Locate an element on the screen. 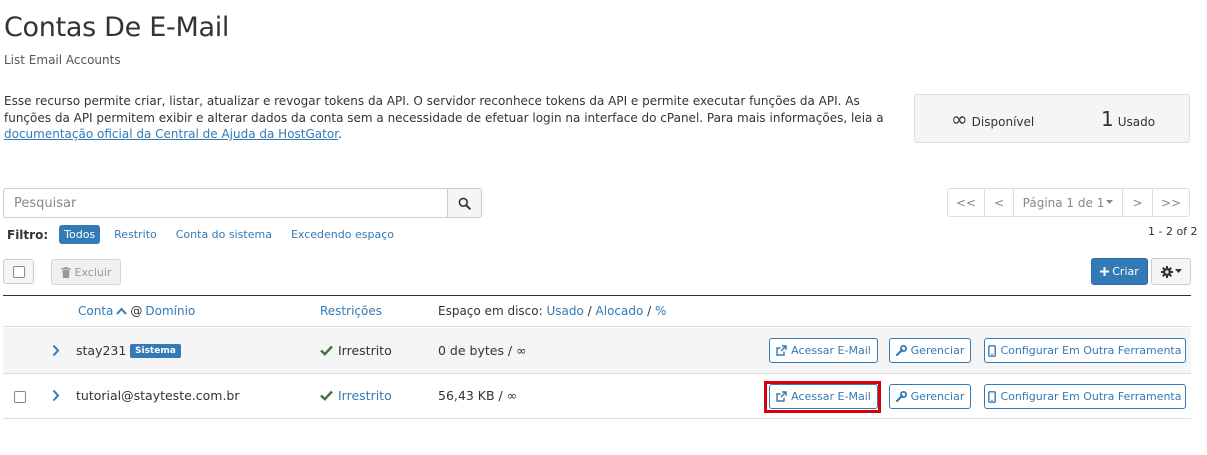 The height and width of the screenshot is (455, 1207). page-subtitle: List Email Accounts is located at coordinates (62, 60).